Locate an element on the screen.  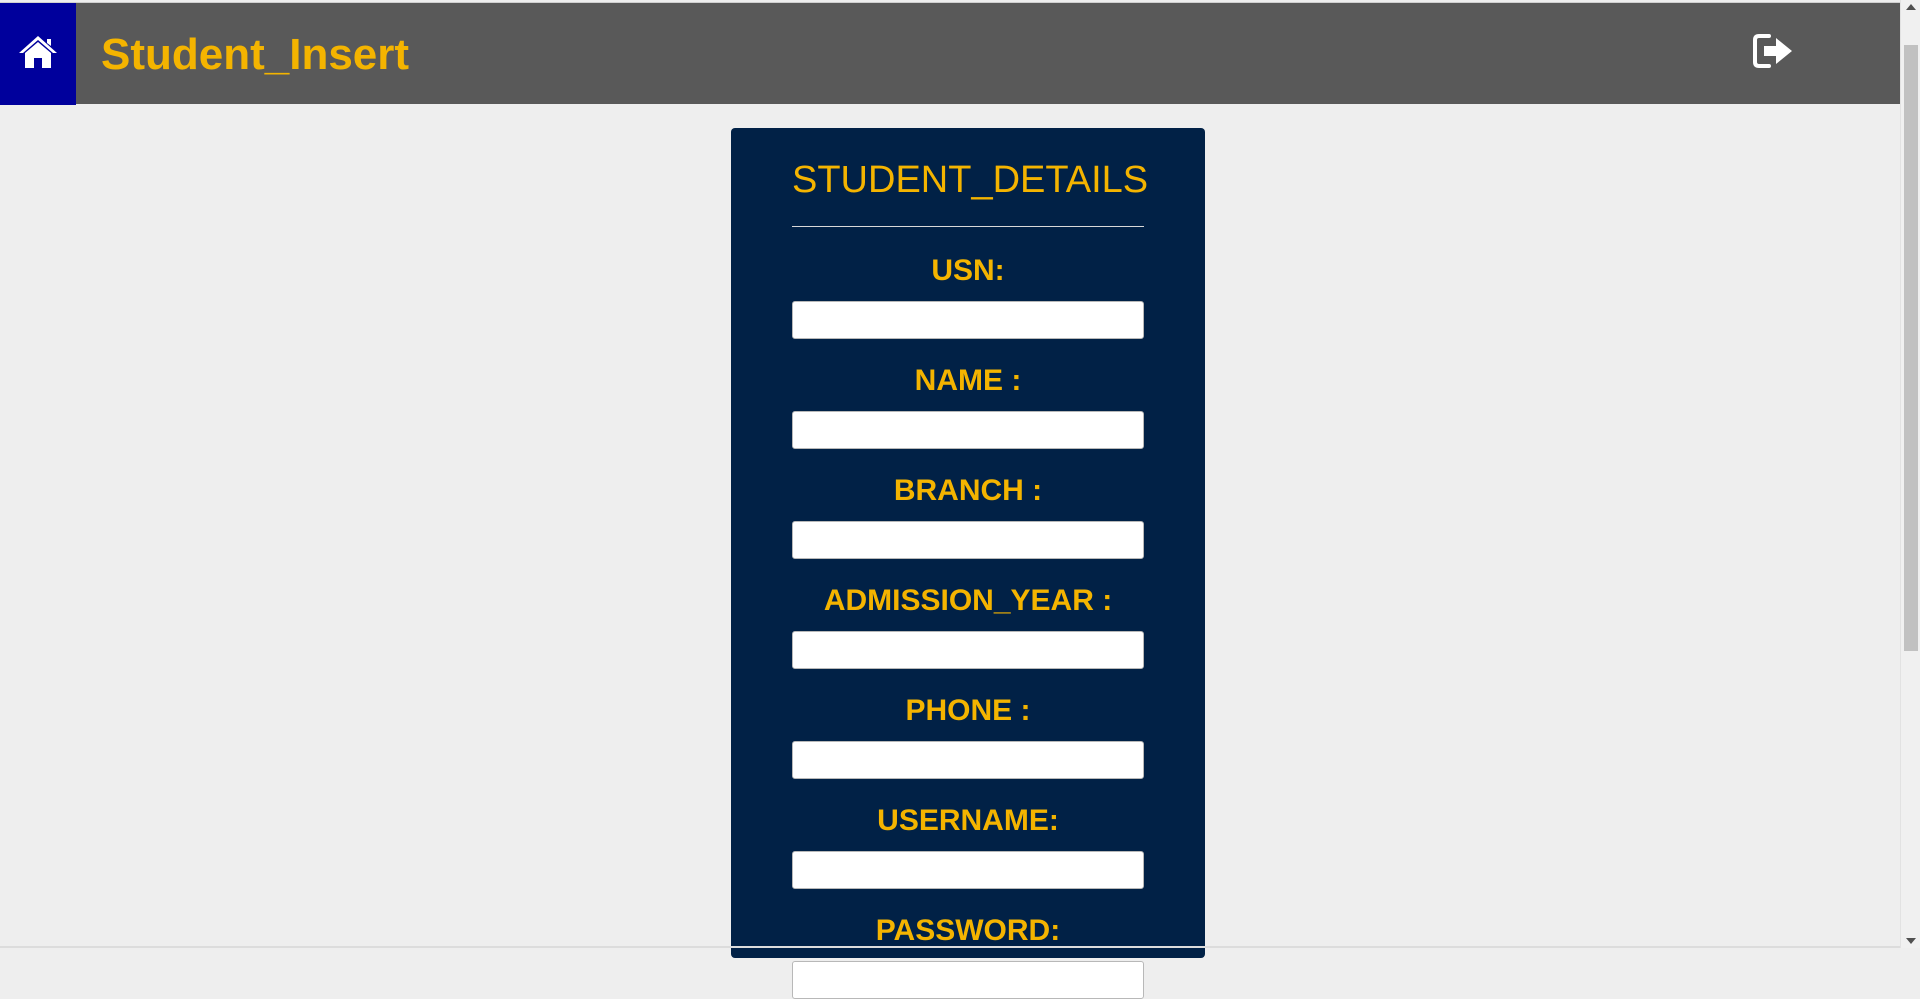
top-navbar: Student_Insert is located at coordinates (950, 53).